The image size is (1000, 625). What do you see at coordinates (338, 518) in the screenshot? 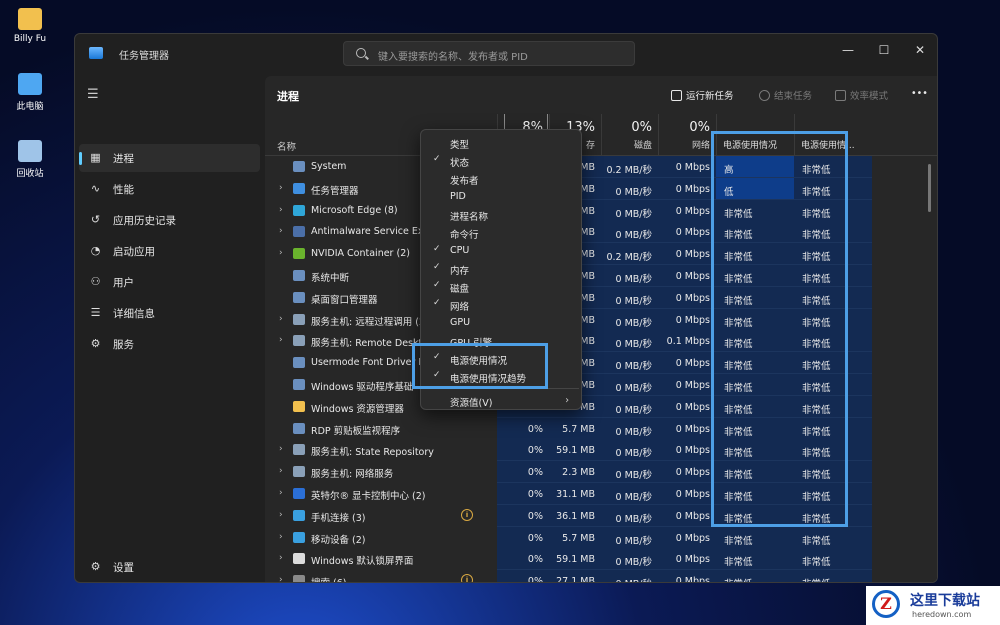
I see `process-name: 手机连接 (3)` at bounding box center [338, 518].